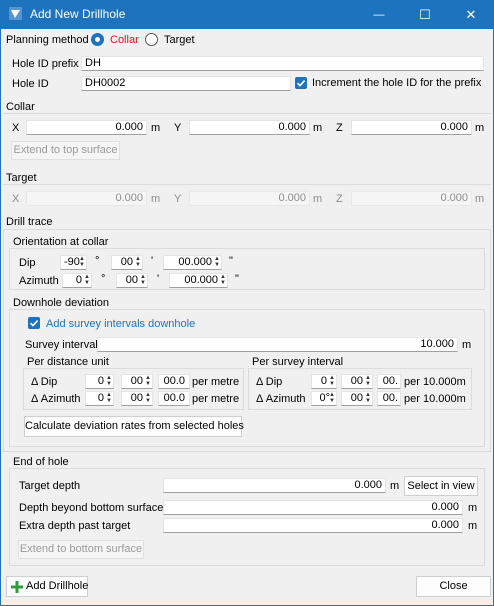 Image resolution: width=494 pixels, height=606 pixels. I want to click on collar-z-input: 0.000, so click(411, 127).